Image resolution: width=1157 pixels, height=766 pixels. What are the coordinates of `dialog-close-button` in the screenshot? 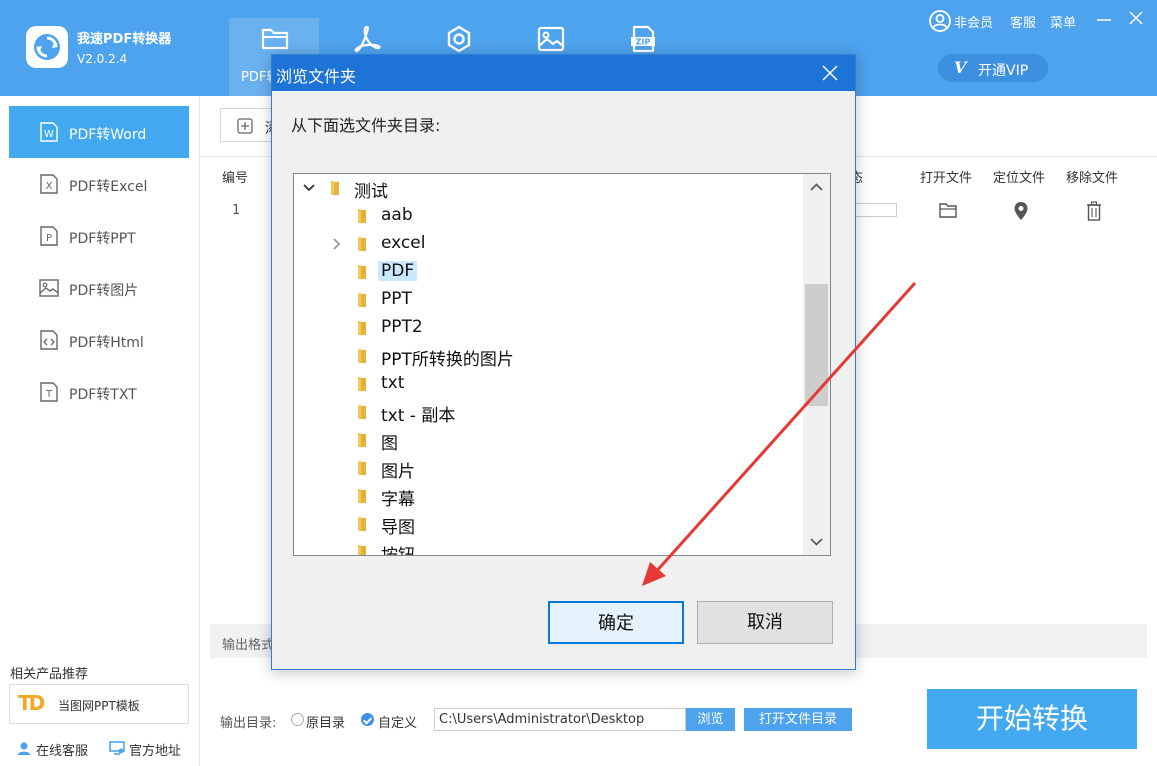 It's located at (830, 73).